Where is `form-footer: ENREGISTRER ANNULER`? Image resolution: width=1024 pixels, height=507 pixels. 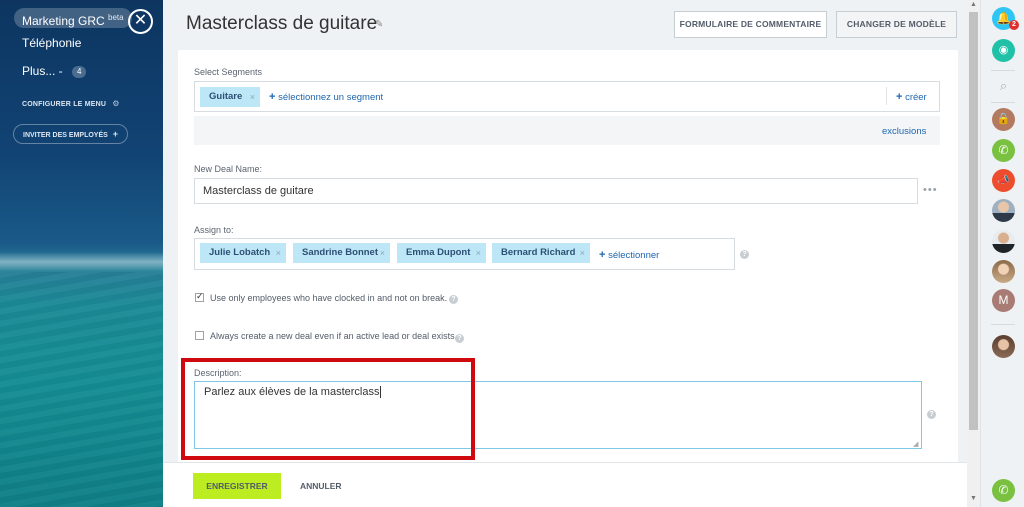
form-footer: ENREGISTRER ANNULER is located at coordinates (565, 484).